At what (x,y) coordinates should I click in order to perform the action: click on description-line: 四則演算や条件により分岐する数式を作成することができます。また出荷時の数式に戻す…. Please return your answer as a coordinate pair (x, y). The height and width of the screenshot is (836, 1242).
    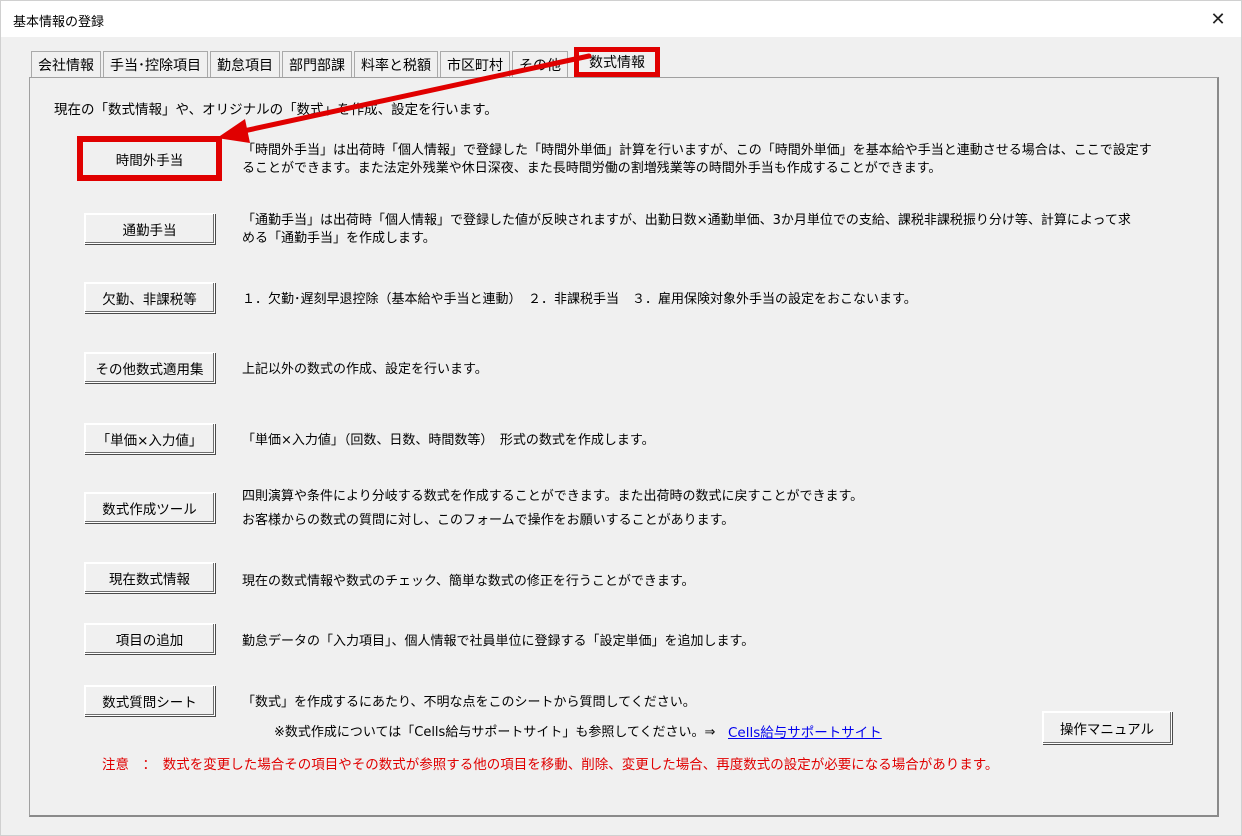
    Looking at the image, I should click on (553, 496).